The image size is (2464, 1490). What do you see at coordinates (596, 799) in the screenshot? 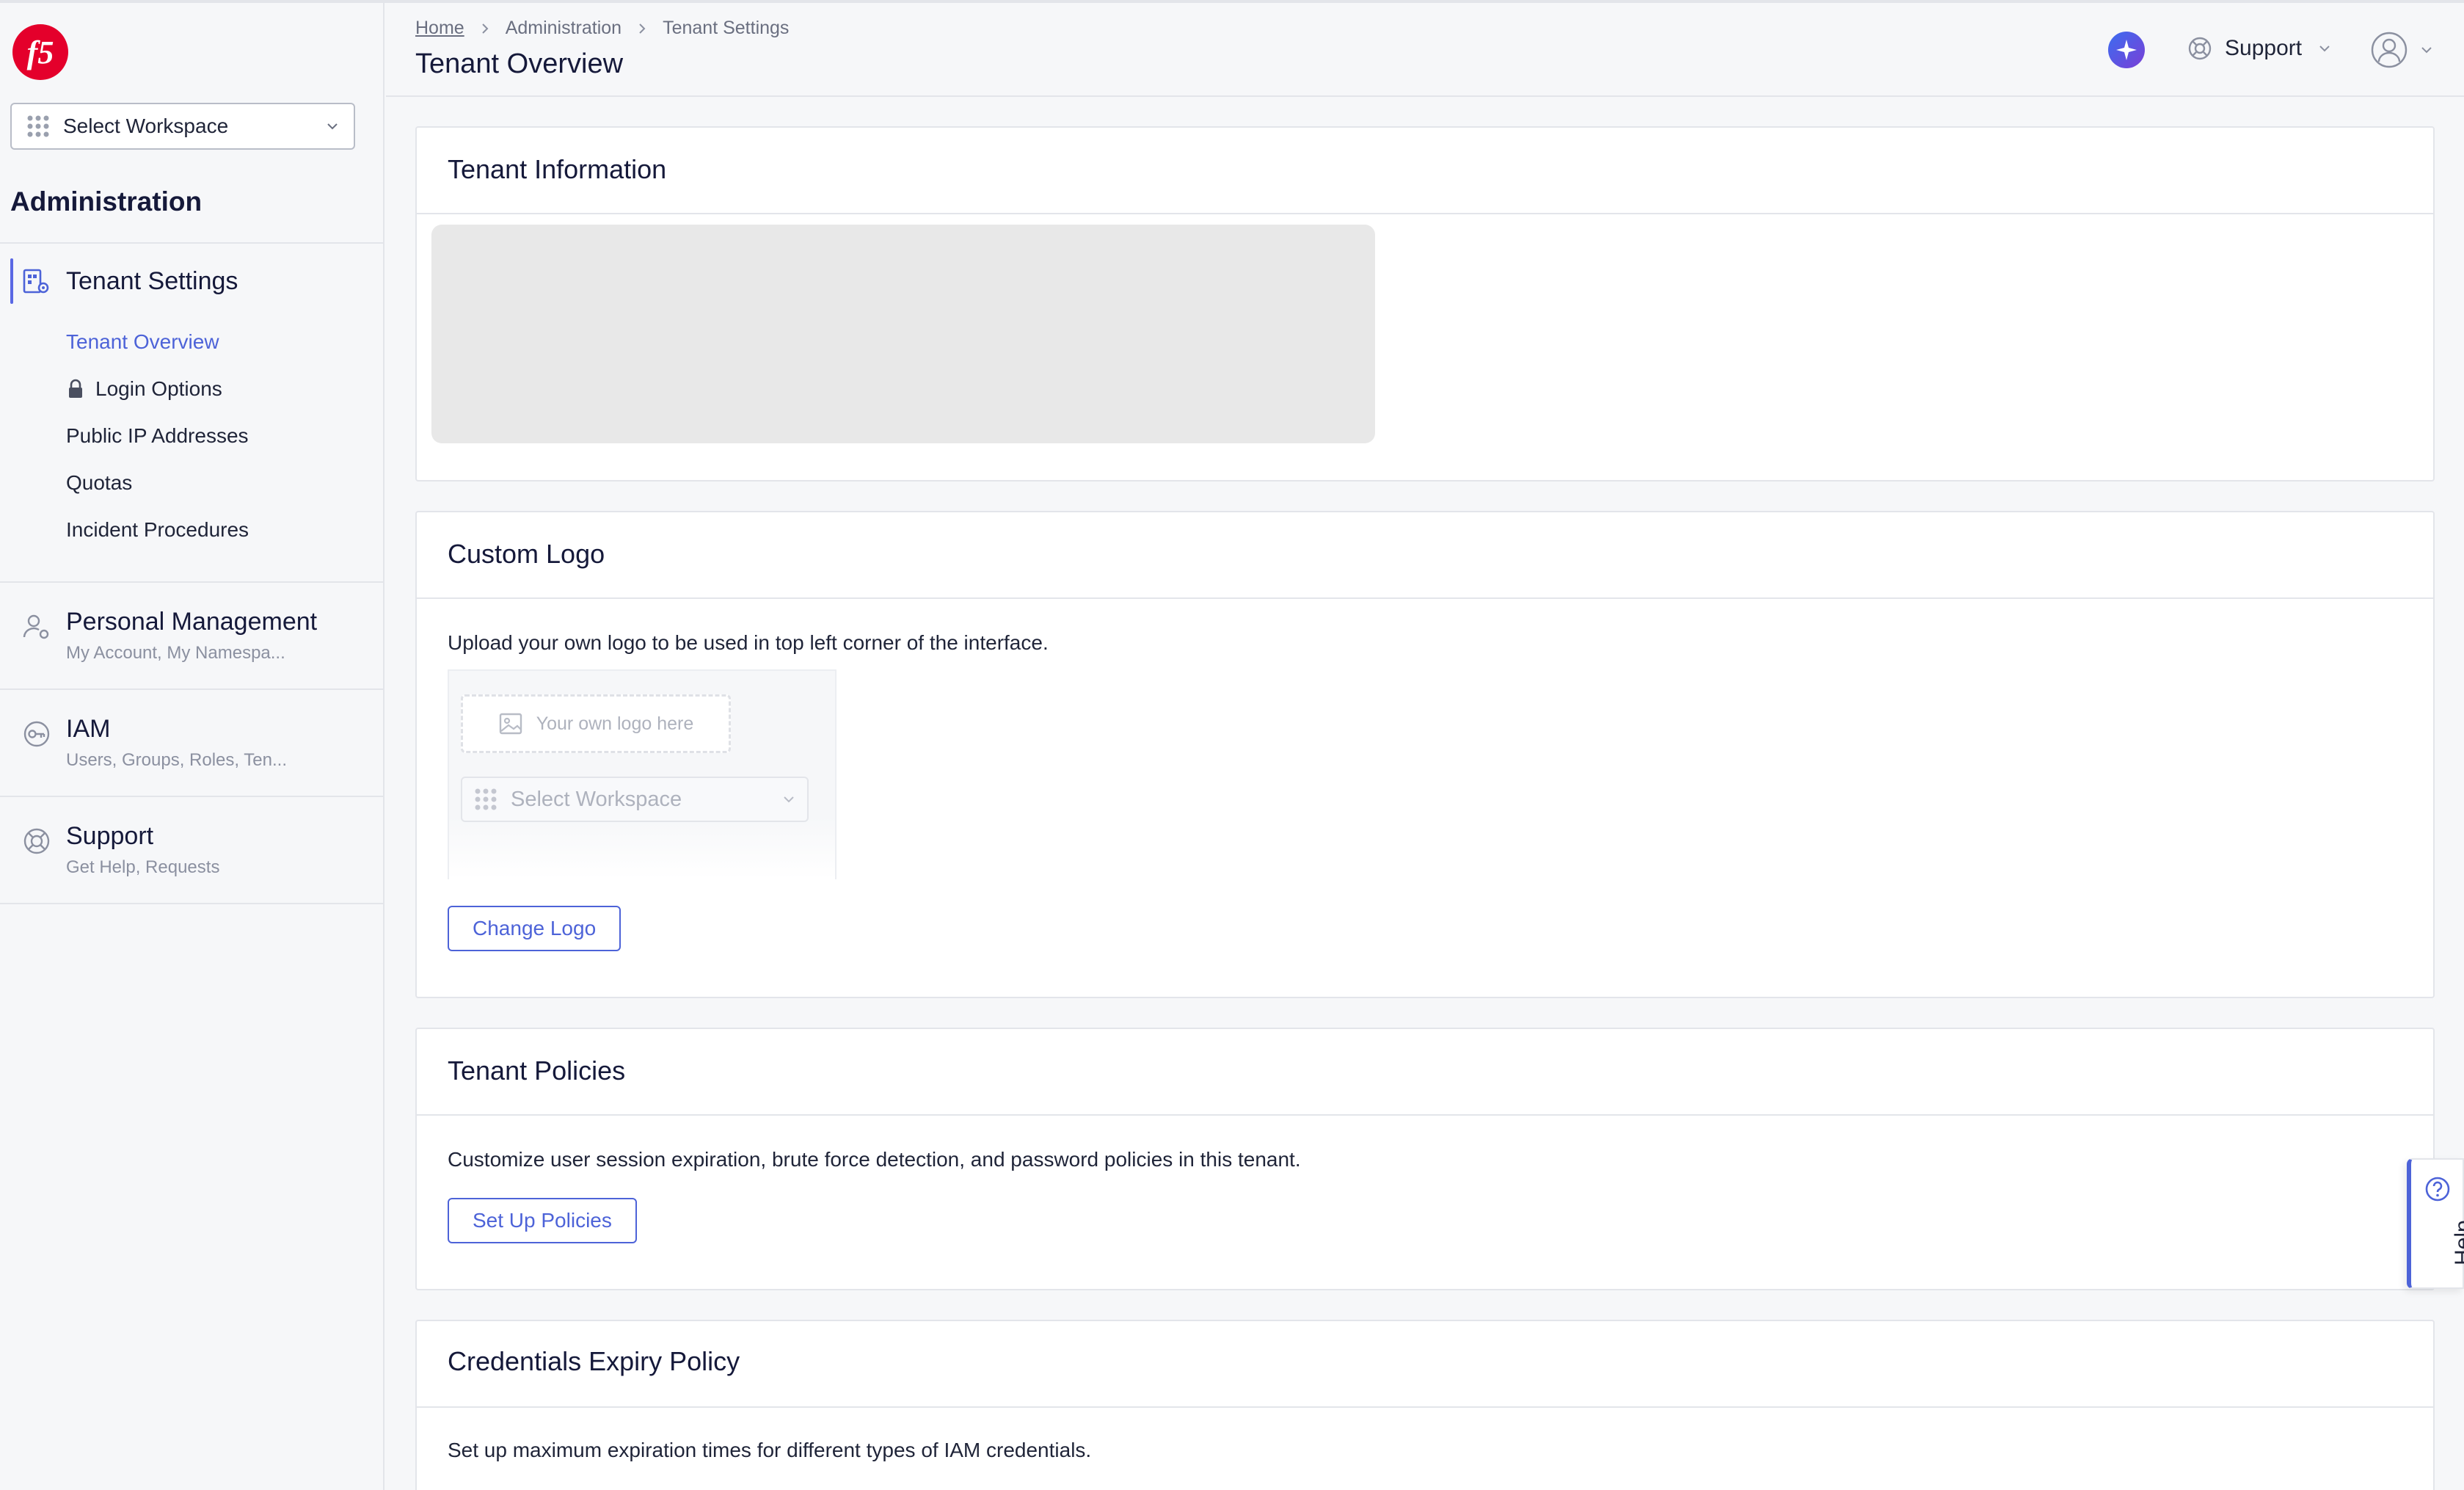
I see `preview-workspace-label: Select Workspace` at bounding box center [596, 799].